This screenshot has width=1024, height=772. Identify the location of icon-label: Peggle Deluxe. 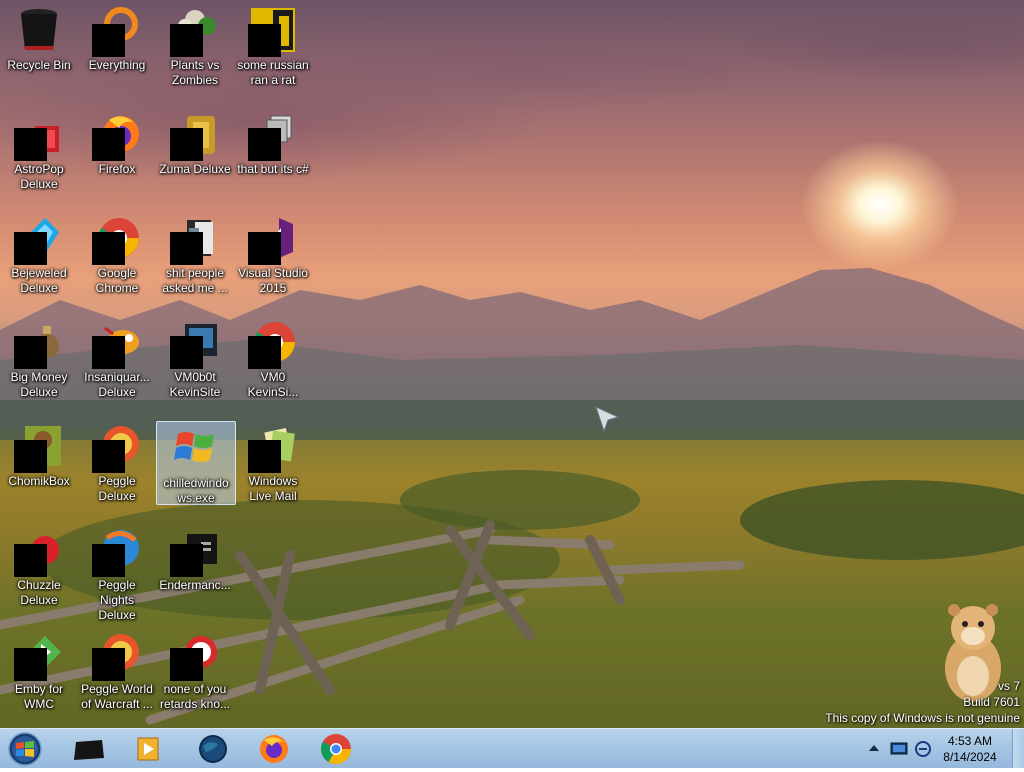
(117, 488).